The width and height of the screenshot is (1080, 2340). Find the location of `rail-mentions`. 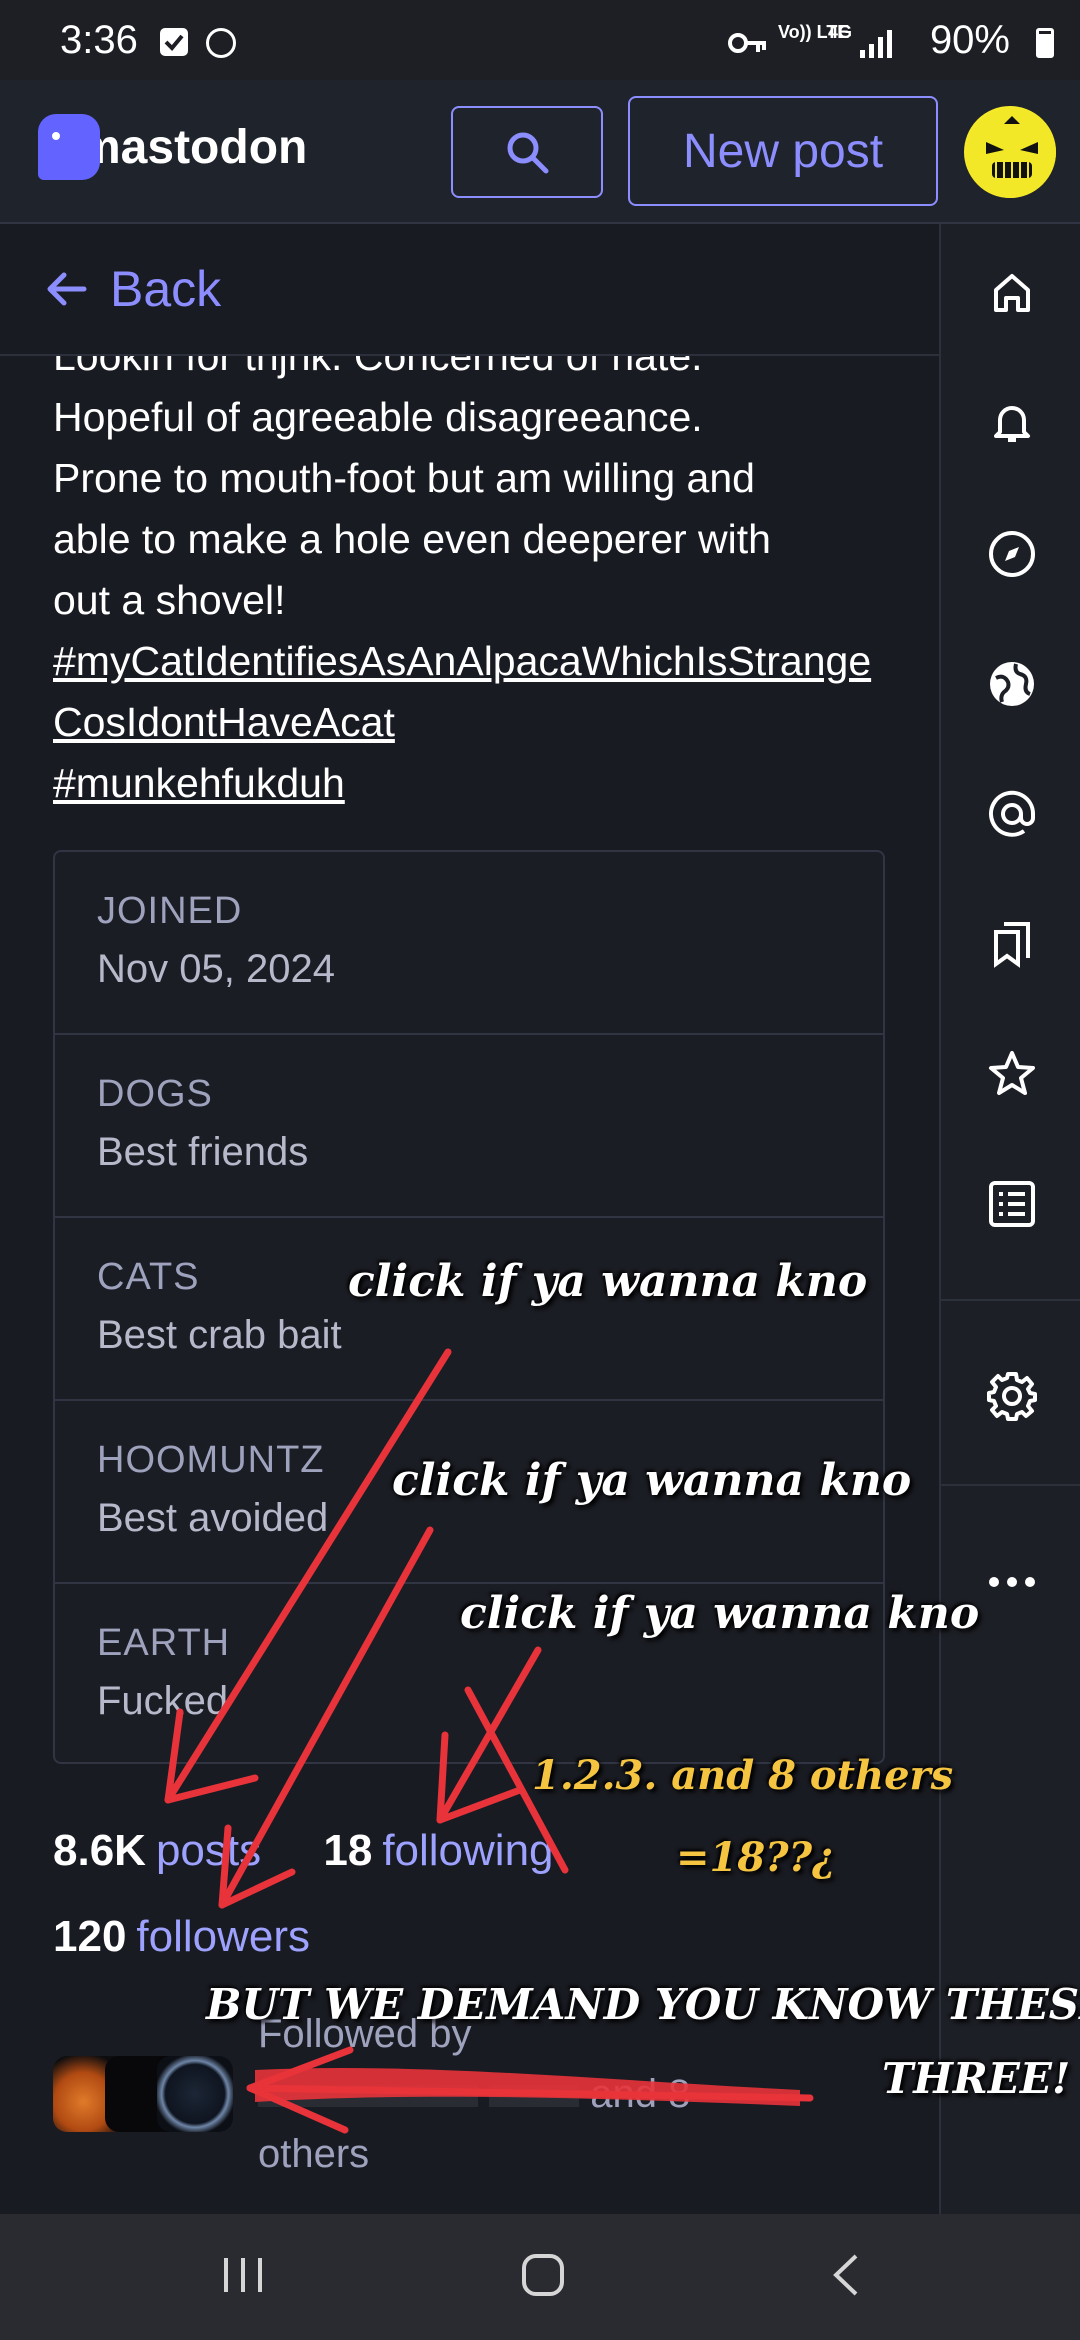

rail-mentions is located at coordinates (1010, 814).